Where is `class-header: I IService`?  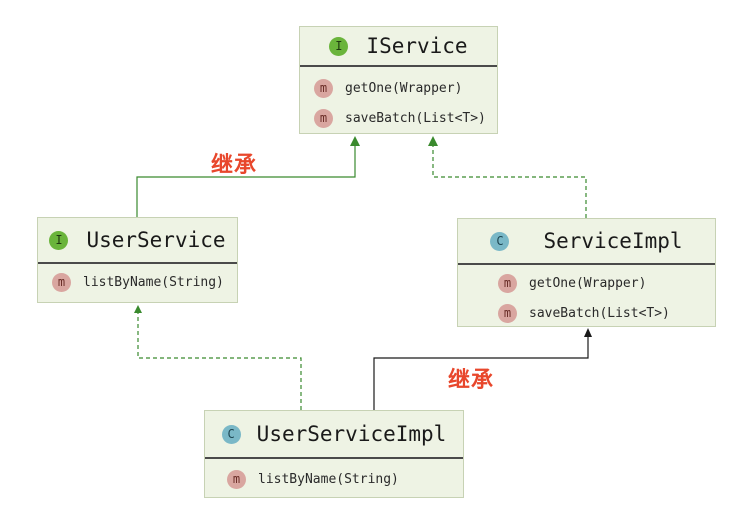 class-header: I IService is located at coordinates (398, 47).